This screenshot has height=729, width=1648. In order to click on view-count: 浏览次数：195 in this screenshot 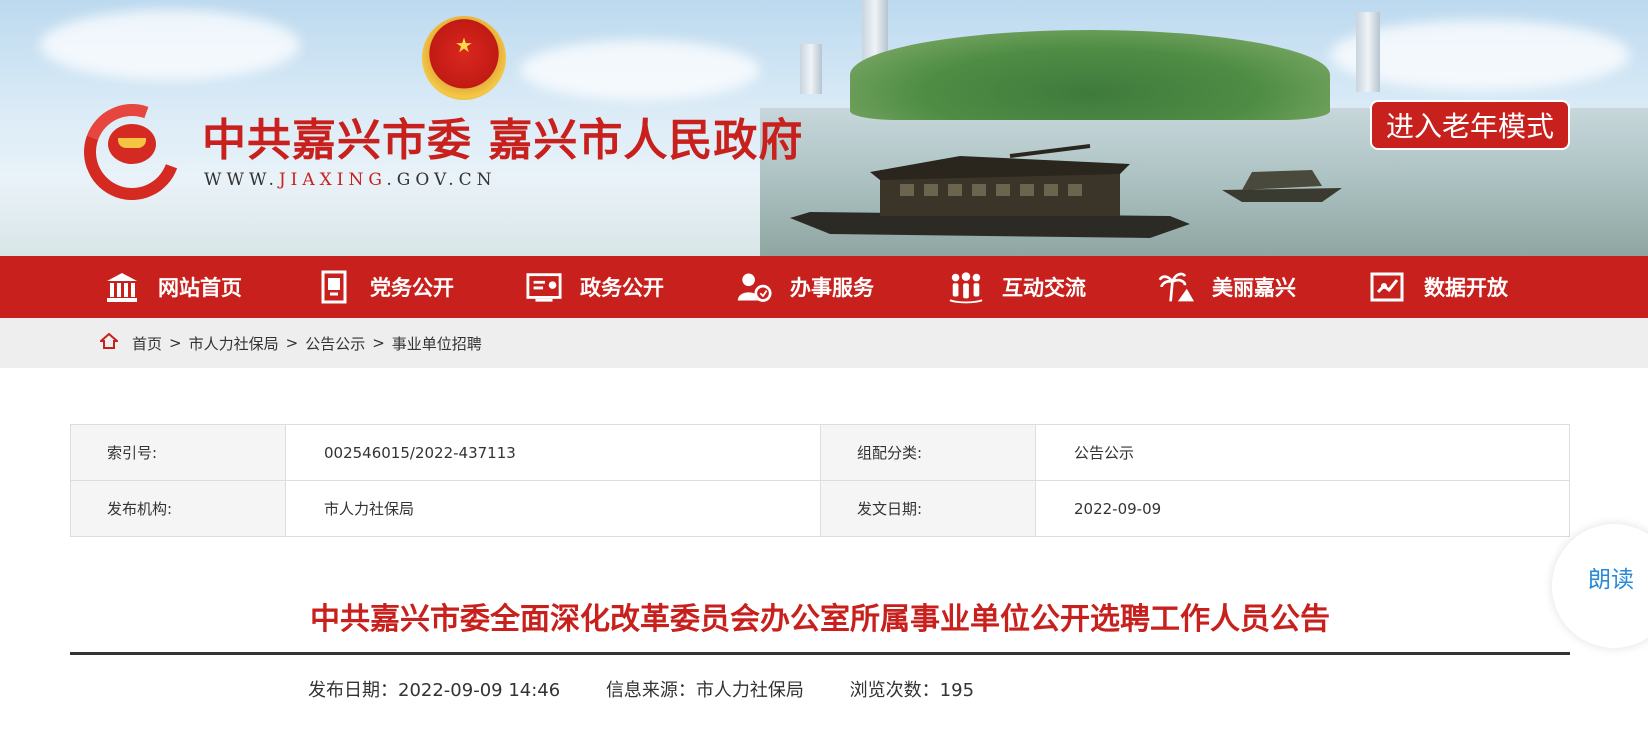, I will do `click(912, 690)`.